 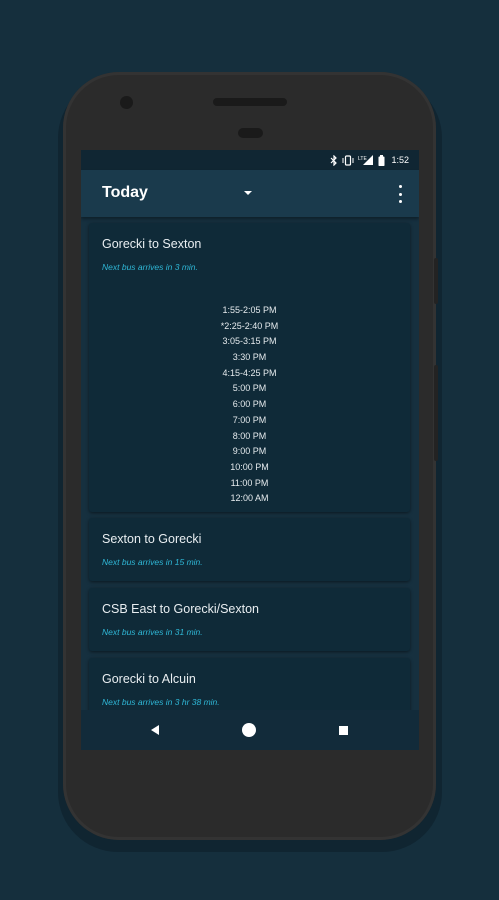 What do you see at coordinates (436, 413) in the screenshot?
I see `volume-button` at bounding box center [436, 413].